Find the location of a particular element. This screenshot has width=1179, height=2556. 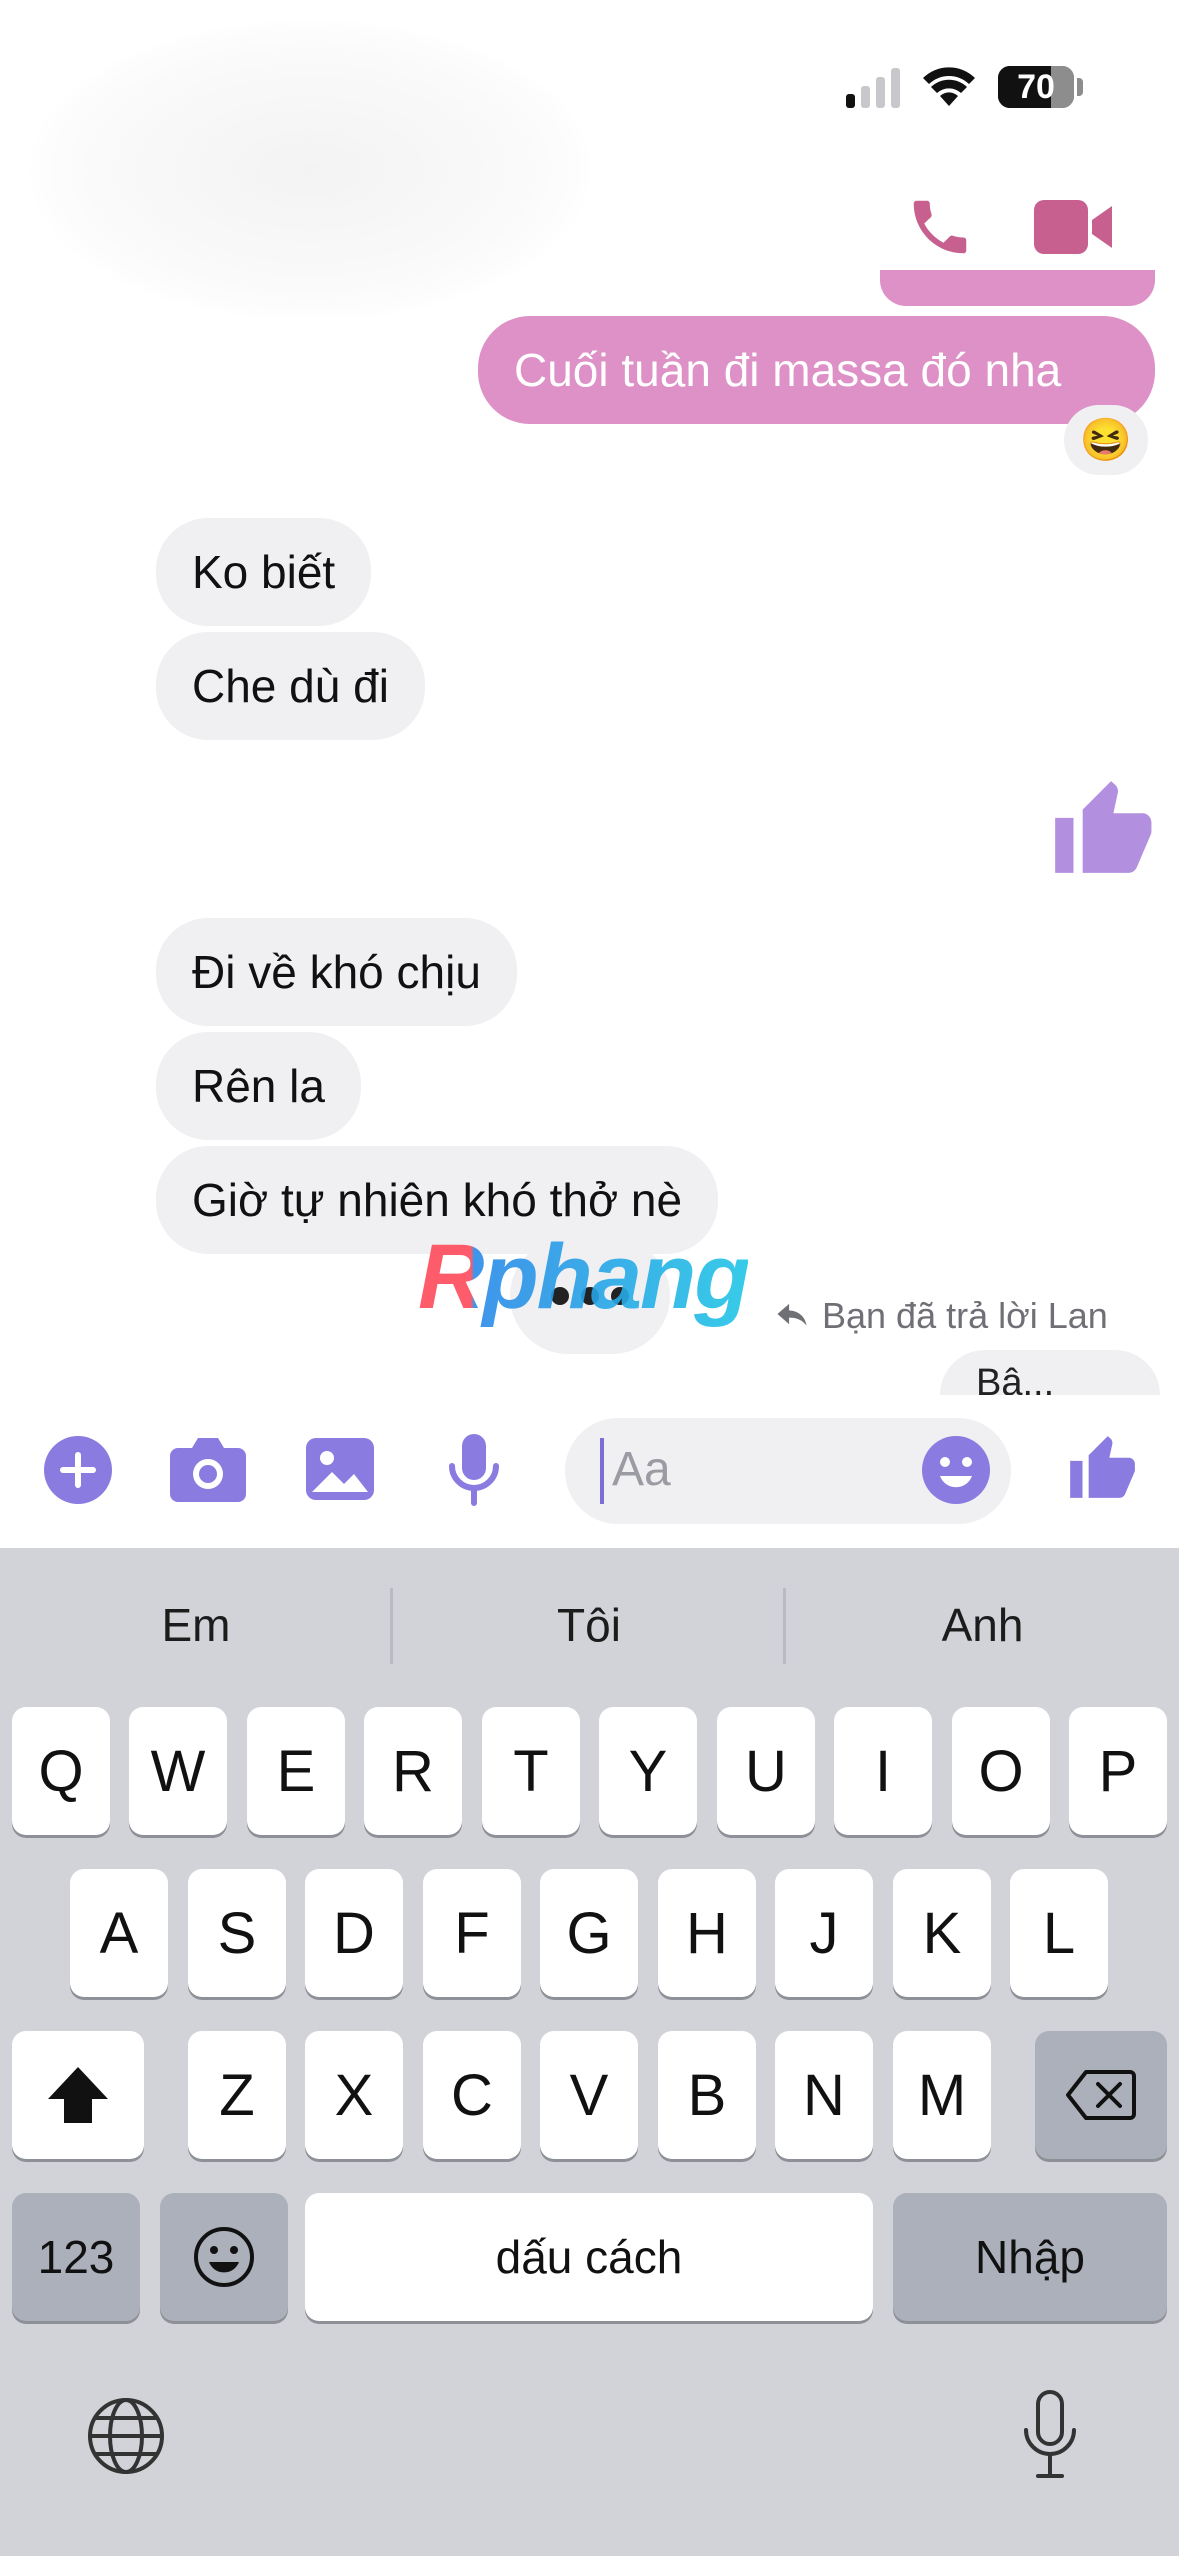

key-t: T is located at coordinates (531, 1771).